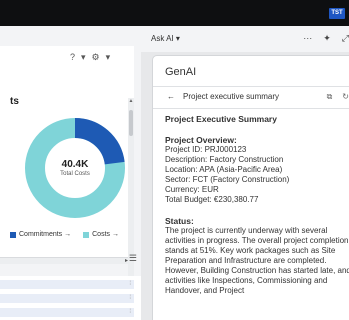 This screenshot has width=349, height=320. I want to click on legend-commitments: Commitments →, so click(45, 234).